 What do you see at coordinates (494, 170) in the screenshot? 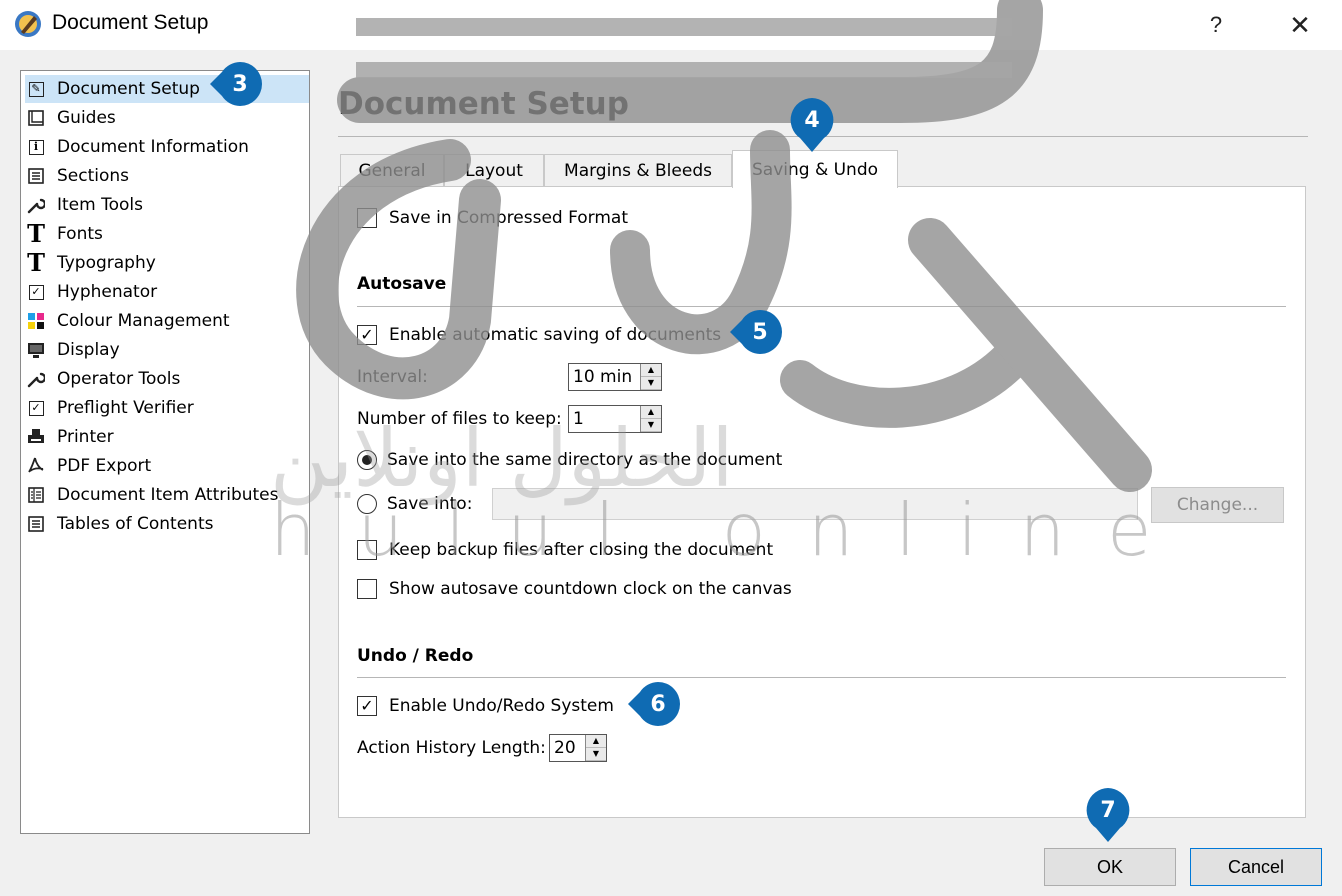
I see `tab-layout: Layout` at bounding box center [494, 170].